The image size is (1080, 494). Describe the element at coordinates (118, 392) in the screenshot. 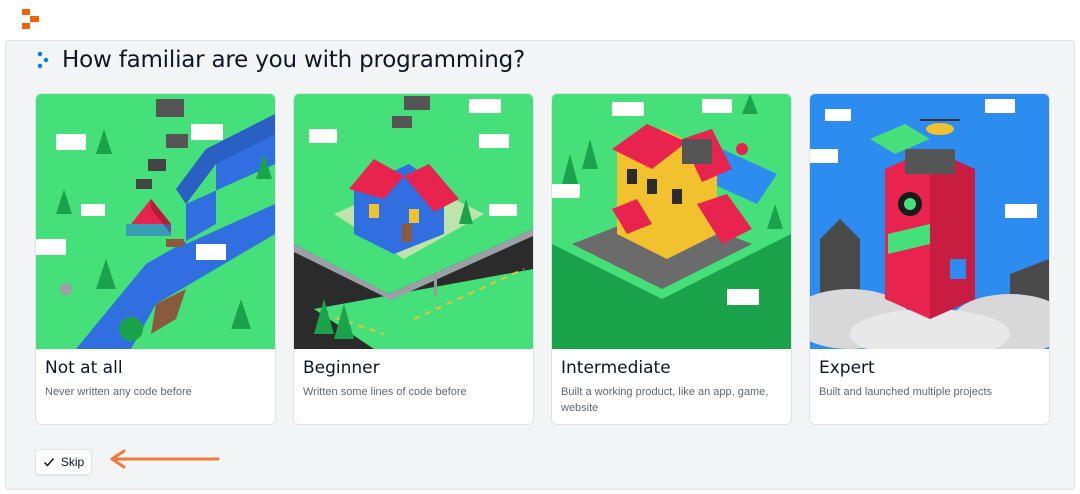

I see `option-description: Never written any code before` at that location.